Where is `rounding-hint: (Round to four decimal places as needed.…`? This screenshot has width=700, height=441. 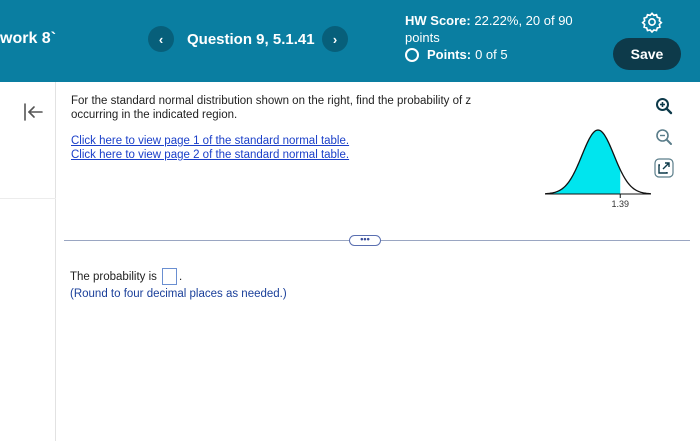
rounding-hint: (Round to four decimal places as needed.… is located at coordinates (178, 294).